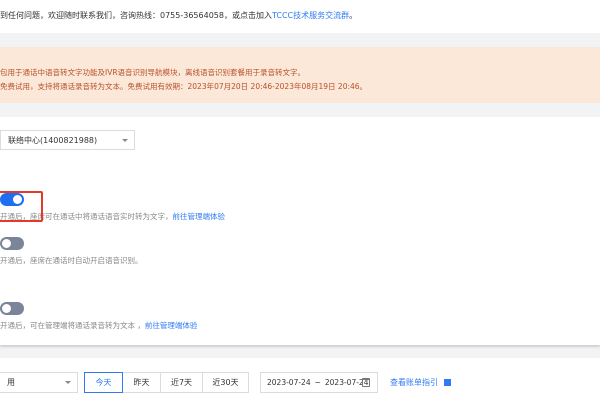 Image resolution: width=600 pixels, height=400 pixels. I want to click on billing-type-select: 用, so click(39, 382).